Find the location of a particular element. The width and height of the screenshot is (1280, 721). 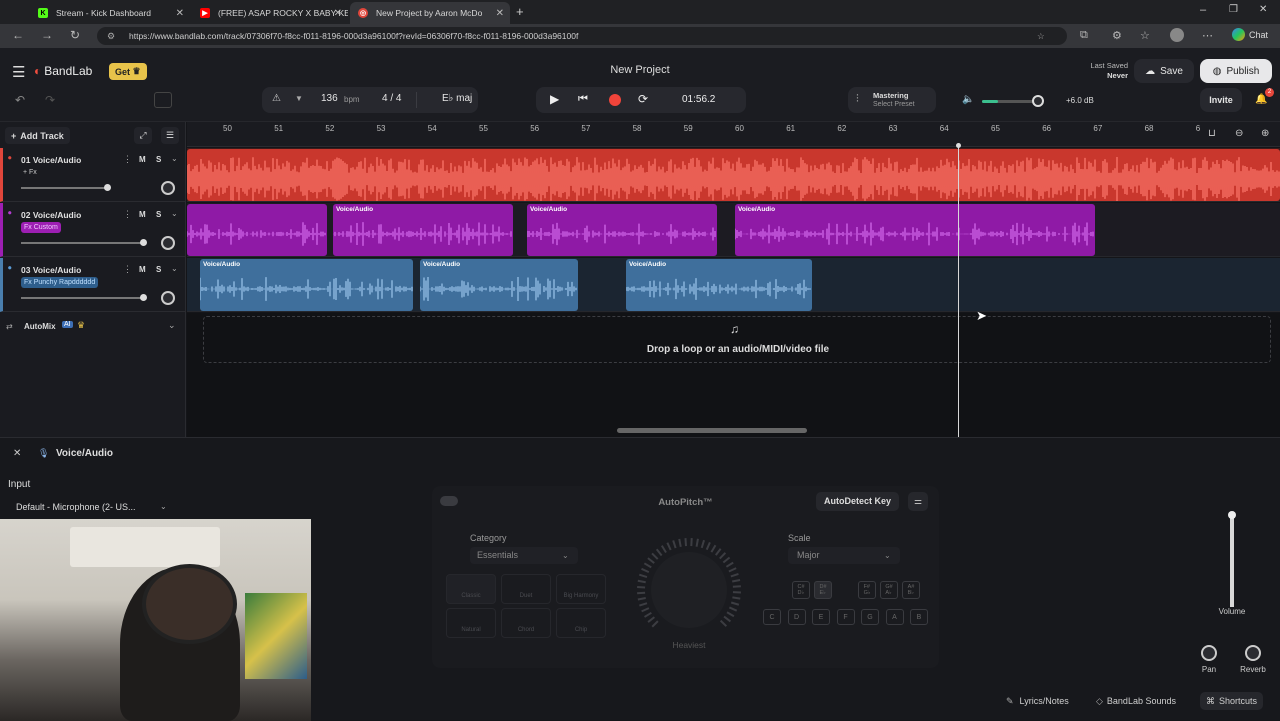

autopitch-knob is located at coordinates (689, 593).